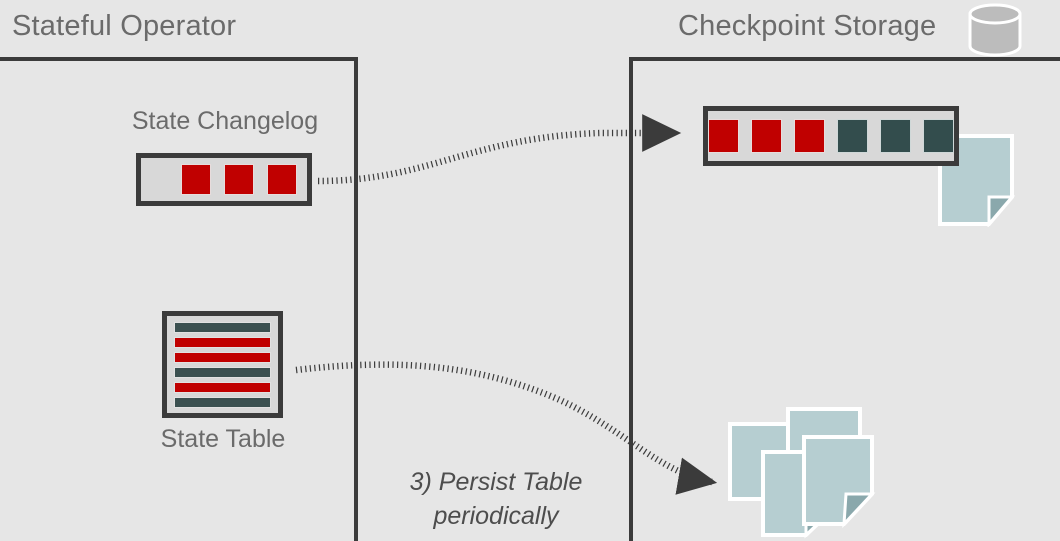 The image size is (1060, 541). What do you see at coordinates (496, 515) in the screenshot?
I see `caption-line-2: periodically` at bounding box center [496, 515].